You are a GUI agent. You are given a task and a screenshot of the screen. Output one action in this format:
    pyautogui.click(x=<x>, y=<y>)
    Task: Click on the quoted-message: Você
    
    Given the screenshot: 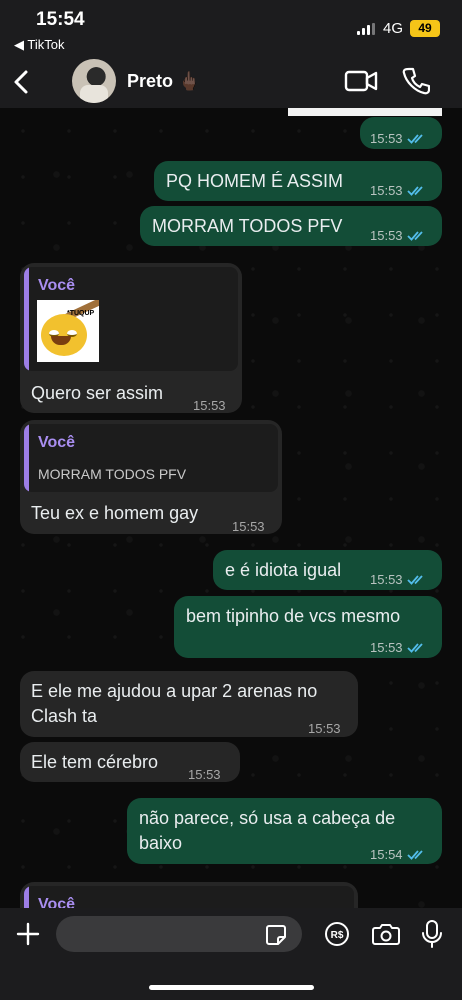 What is the action you would take?
    pyautogui.click(x=189, y=897)
    